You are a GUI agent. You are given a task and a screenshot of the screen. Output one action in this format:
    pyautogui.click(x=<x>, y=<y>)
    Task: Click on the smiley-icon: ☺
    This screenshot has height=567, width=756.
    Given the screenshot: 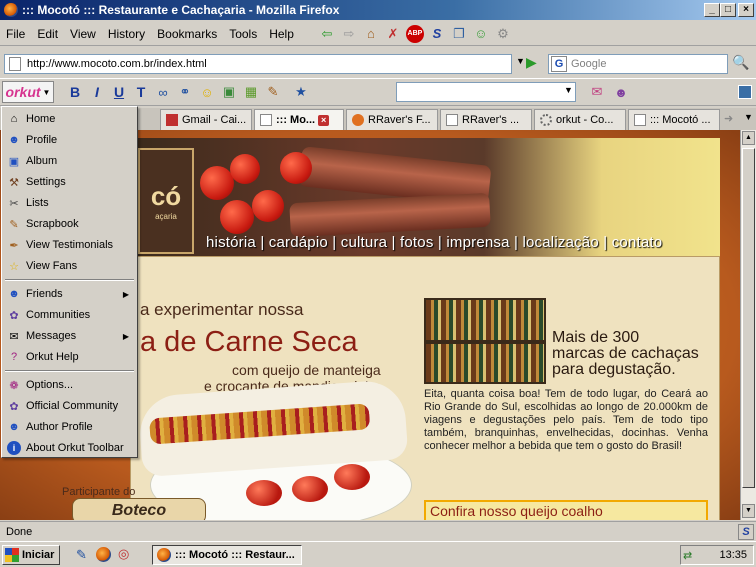 What is the action you would take?
    pyautogui.click(x=207, y=92)
    